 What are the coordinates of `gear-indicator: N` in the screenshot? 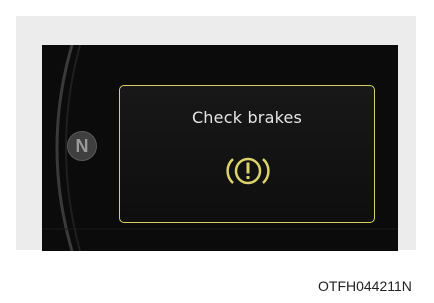 It's located at (82, 146).